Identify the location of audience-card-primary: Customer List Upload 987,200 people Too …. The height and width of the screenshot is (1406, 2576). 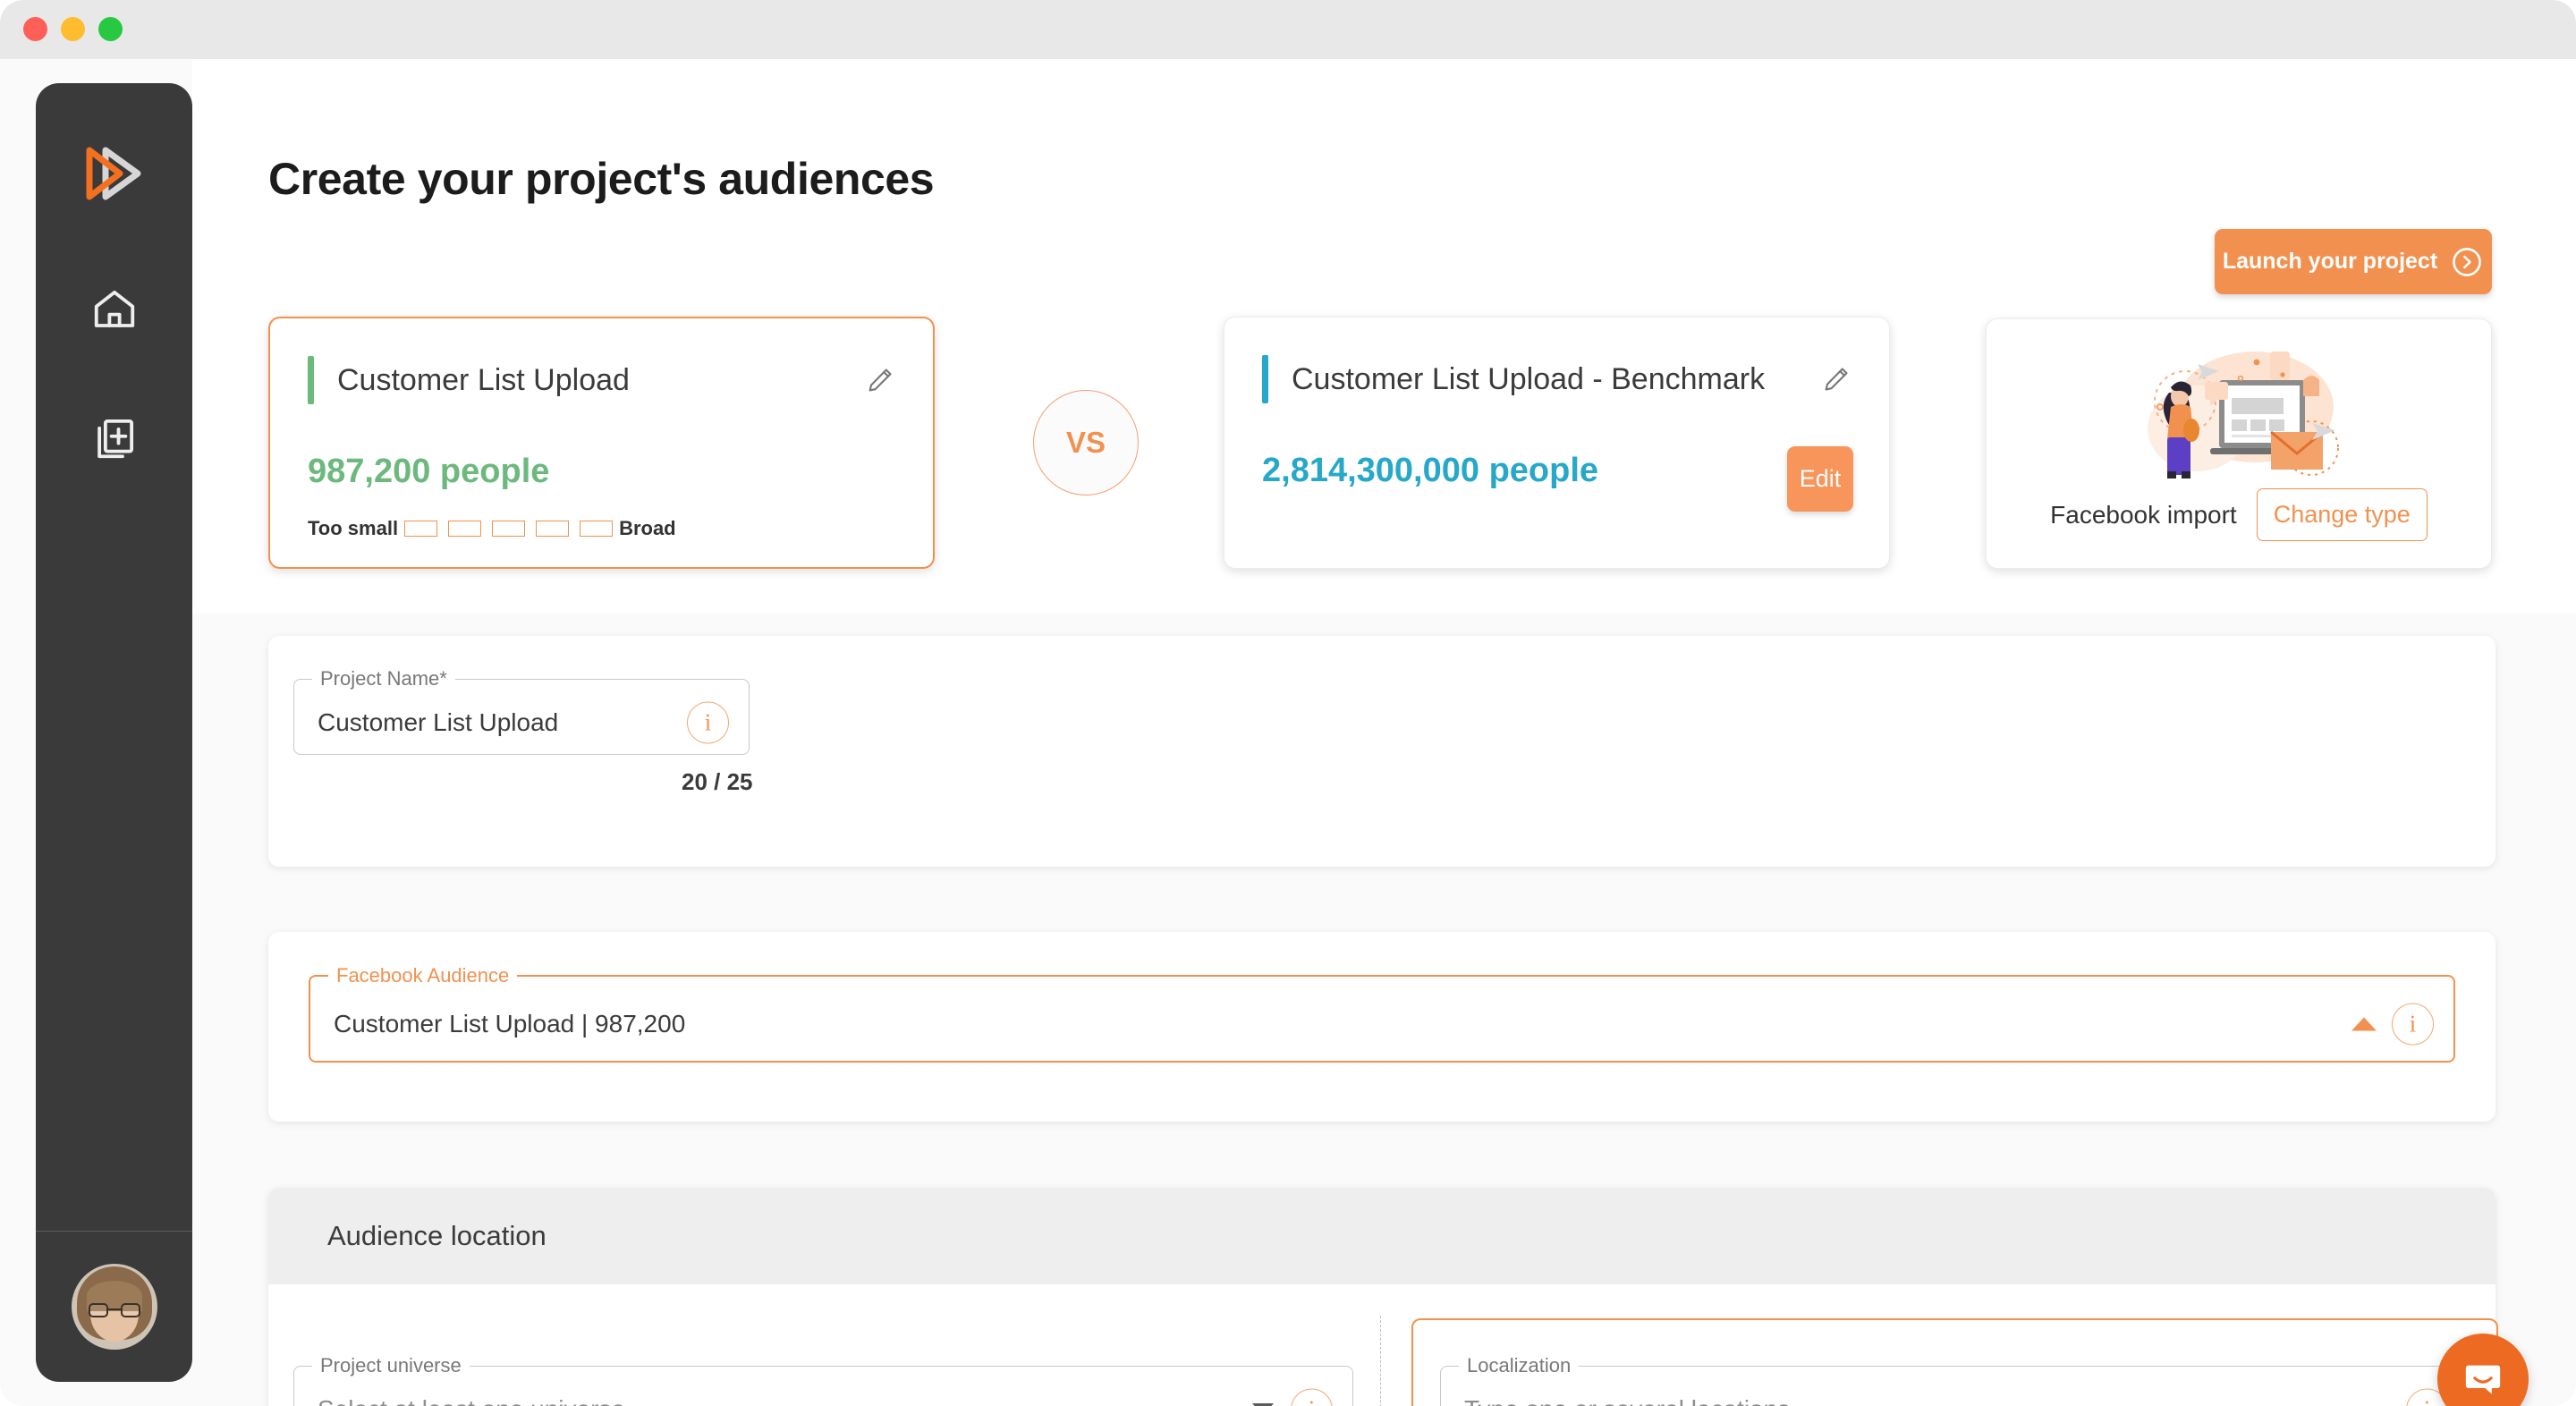
(601, 443).